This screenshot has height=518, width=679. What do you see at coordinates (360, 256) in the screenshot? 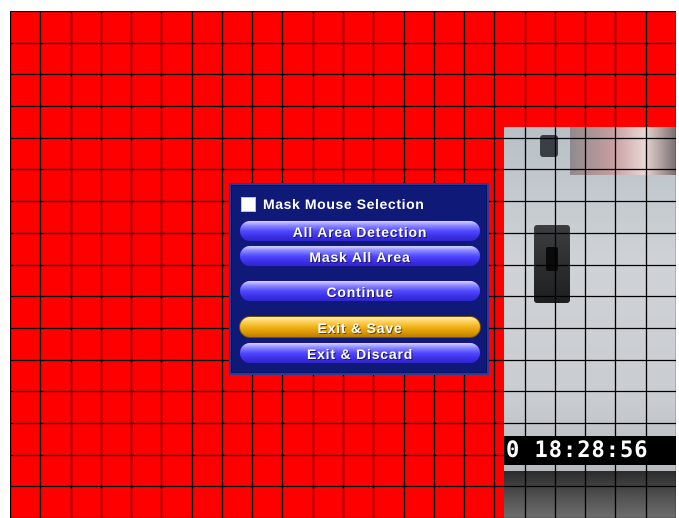
I see `mask-all-area-button: Mask All Area` at bounding box center [360, 256].